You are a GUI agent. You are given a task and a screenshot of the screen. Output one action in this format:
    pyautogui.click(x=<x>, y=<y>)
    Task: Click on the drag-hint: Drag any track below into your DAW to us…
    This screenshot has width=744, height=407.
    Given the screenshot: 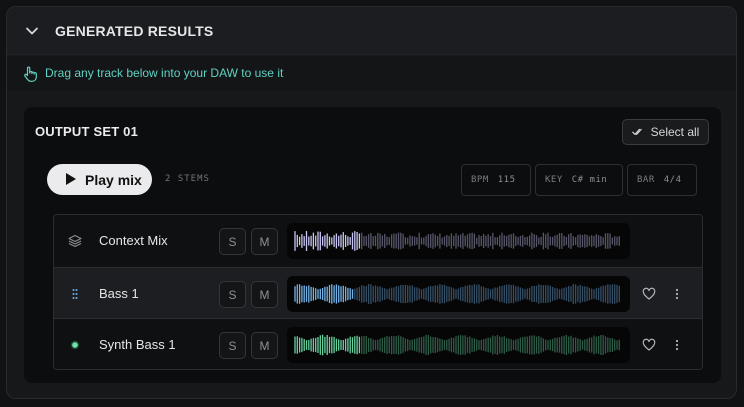 What is the action you would take?
    pyautogui.click(x=371, y=73)
    